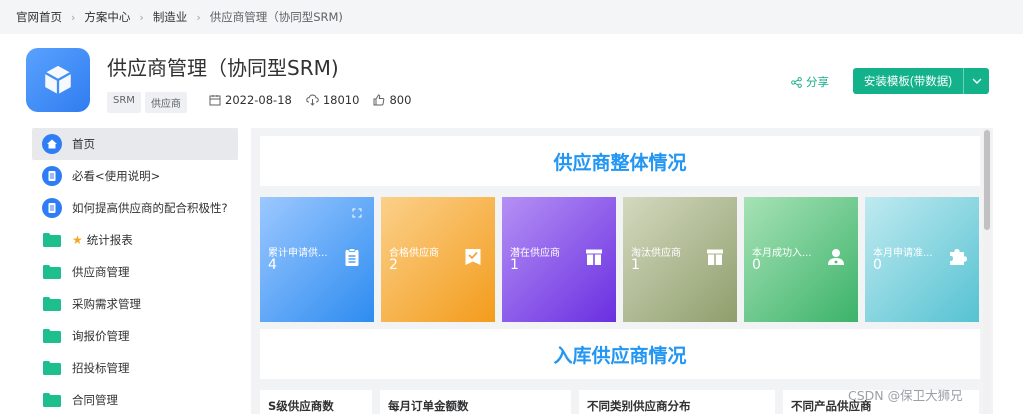 The image size is (1023, 414). Describe the element at coordinates (473, 257) in the screenshot. I see `check-flag-icon` at that location.